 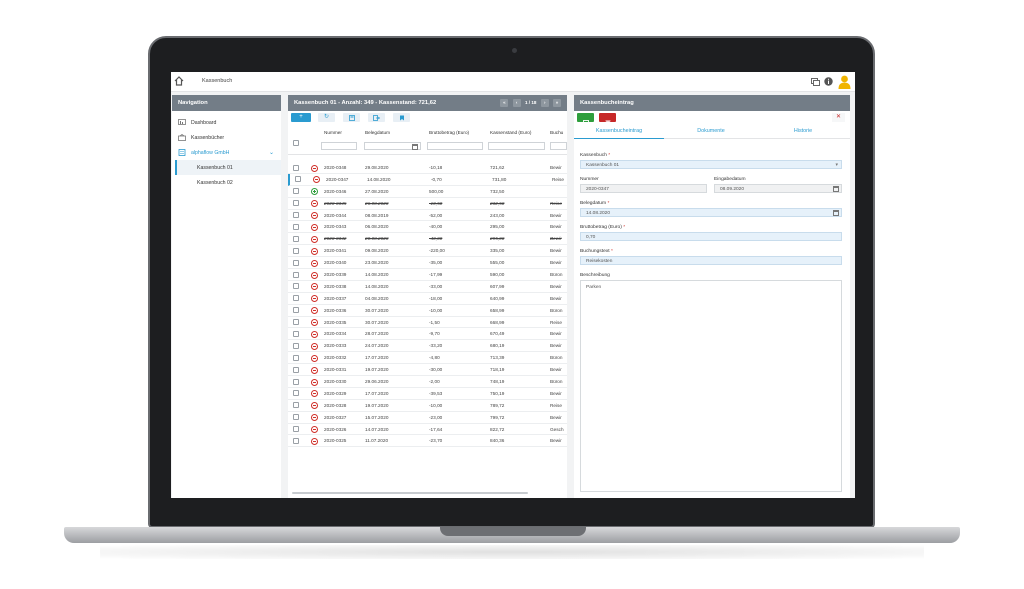 What do you see at coordinates (427, 263) in the screenshot?
I see `table-row: 2020-0340 23.08.2020 -35,00 555,00 Bewir` at bounding box center [427, 263].